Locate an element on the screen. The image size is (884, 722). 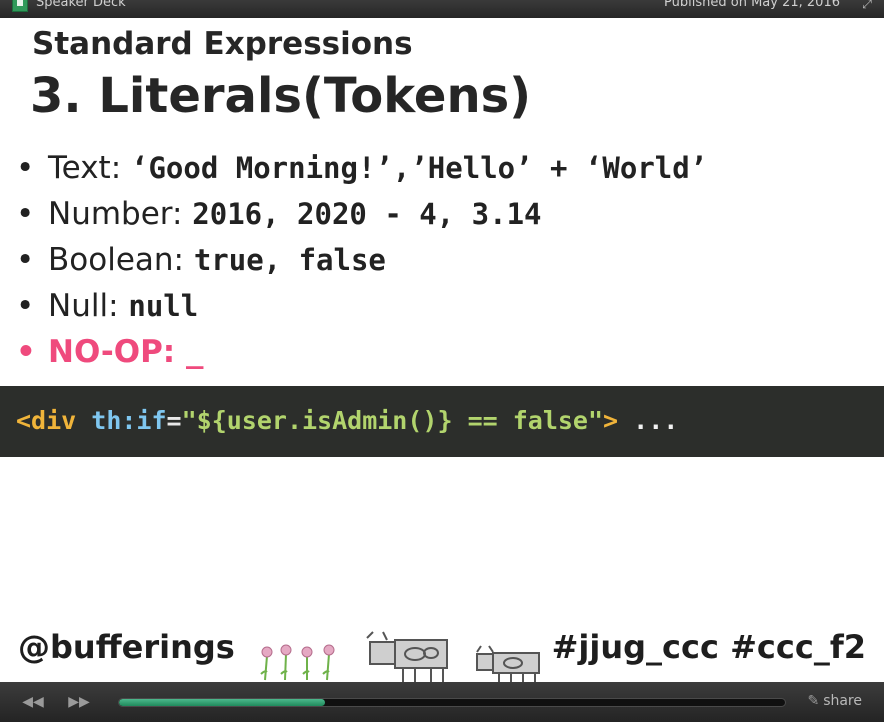
code-value: "${user.isAdmin()} == false" is located at coordinates (392, 420).